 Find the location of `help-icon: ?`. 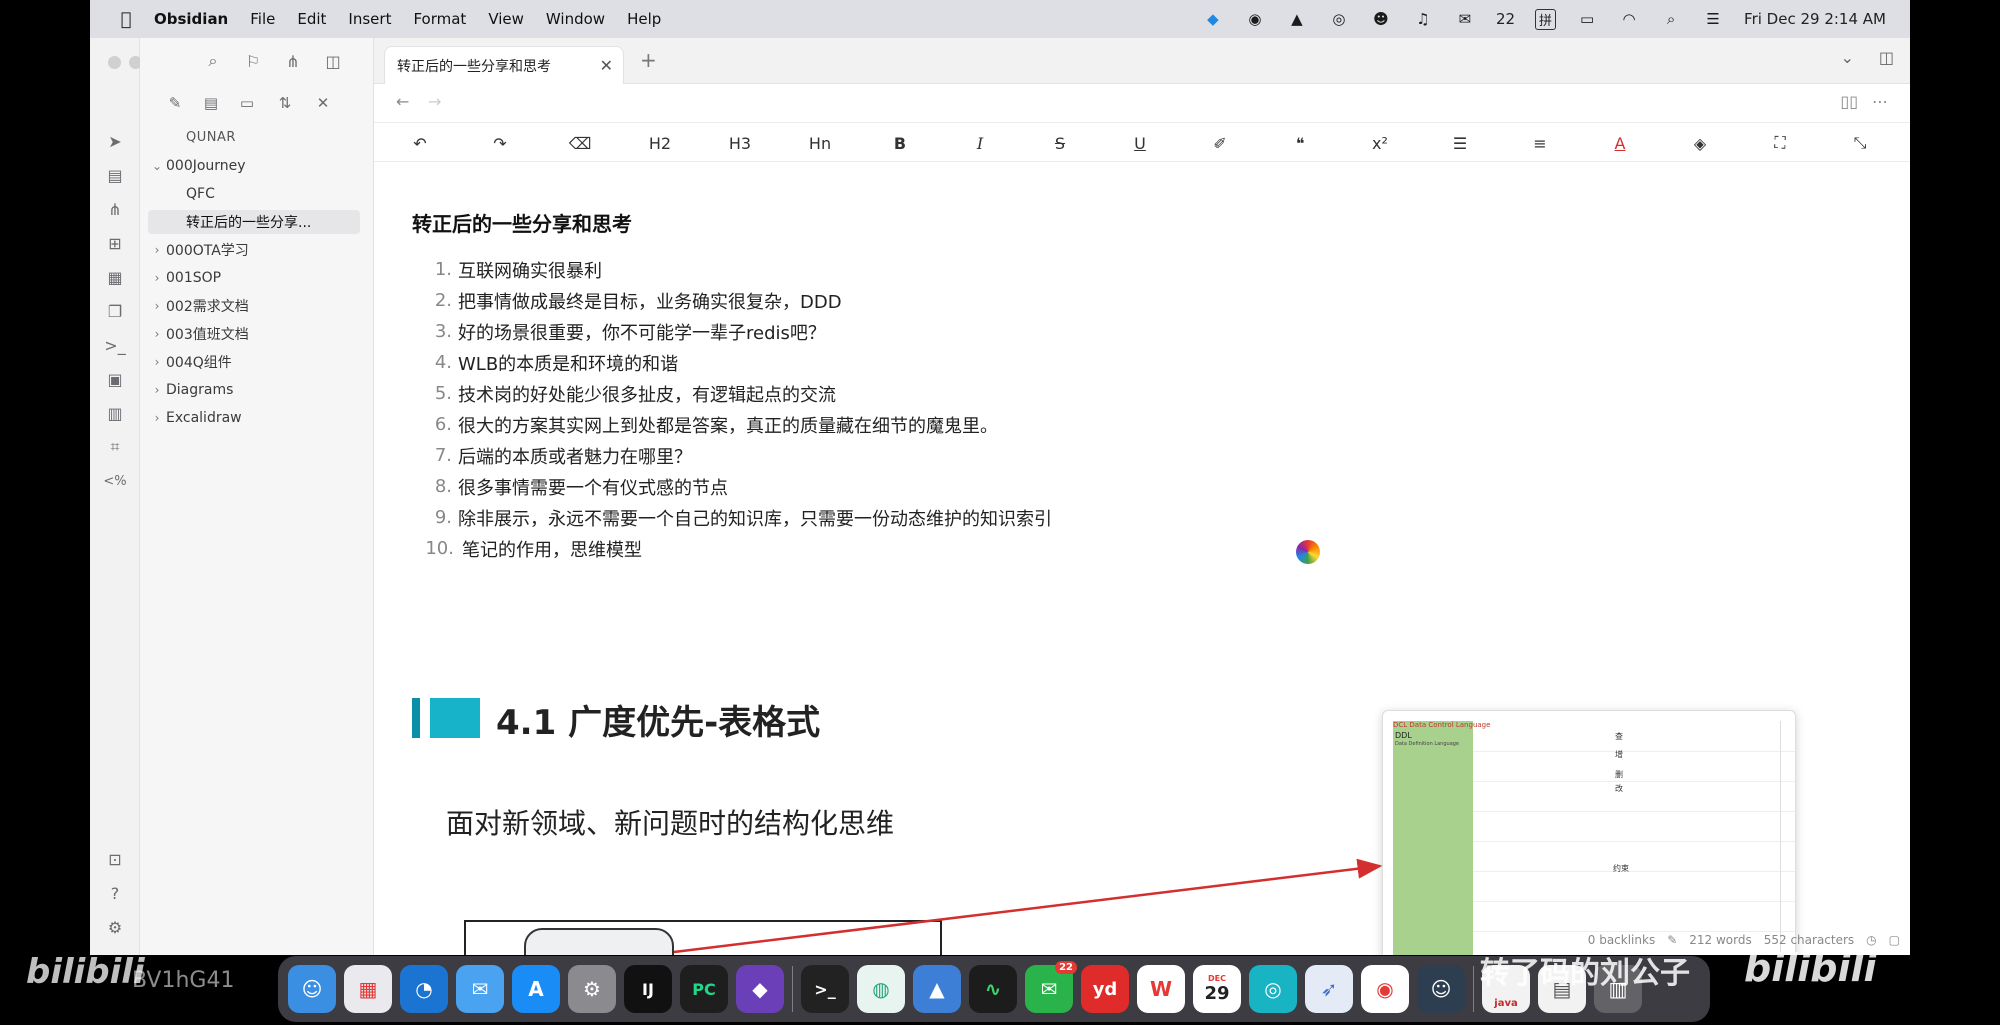

help-icon: ? is located at coordinates (115, 893).